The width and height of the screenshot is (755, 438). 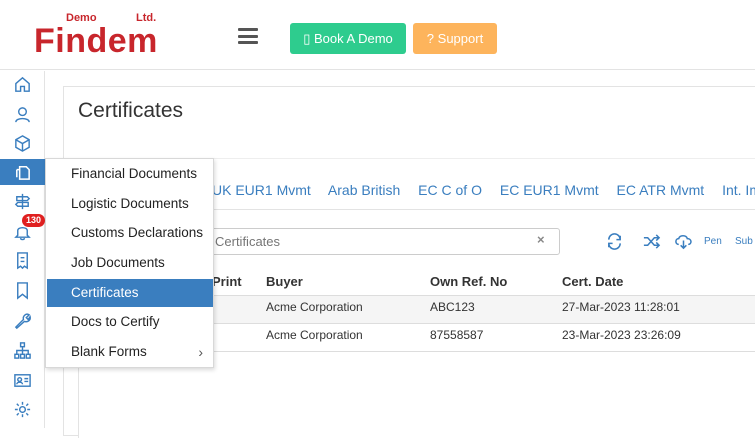 What do you see at coordinates (592, 281) in the screenshot?
I see `column-header-cert-date: Cert. Date` at bounding box center [592, 281].